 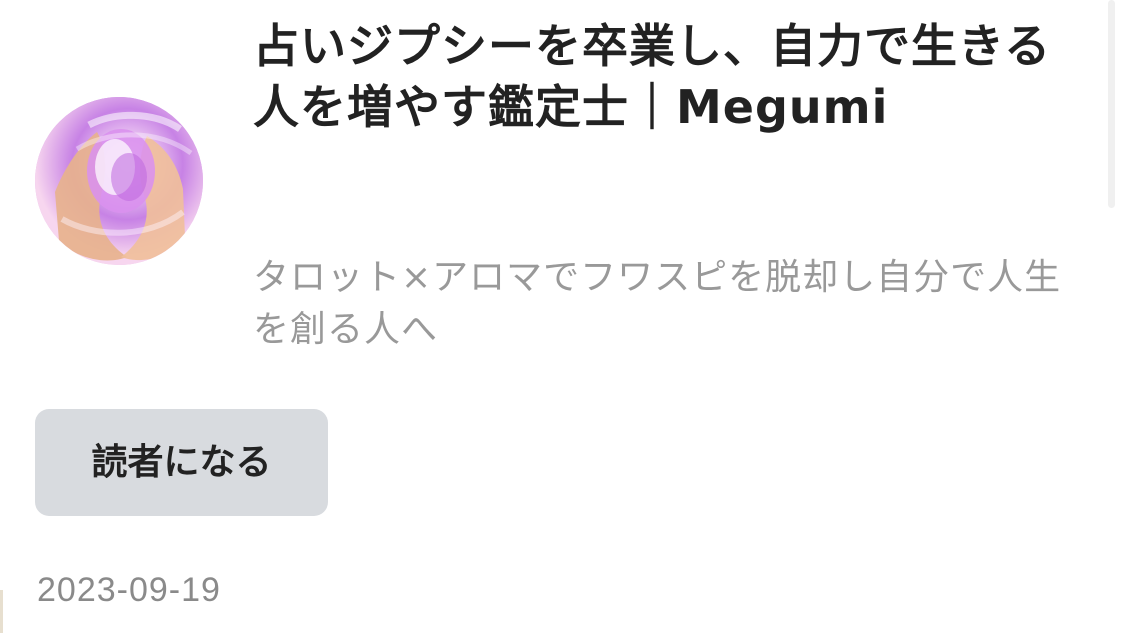 I want to click on follow-button: 読者になる, so click(x=181, y=462).